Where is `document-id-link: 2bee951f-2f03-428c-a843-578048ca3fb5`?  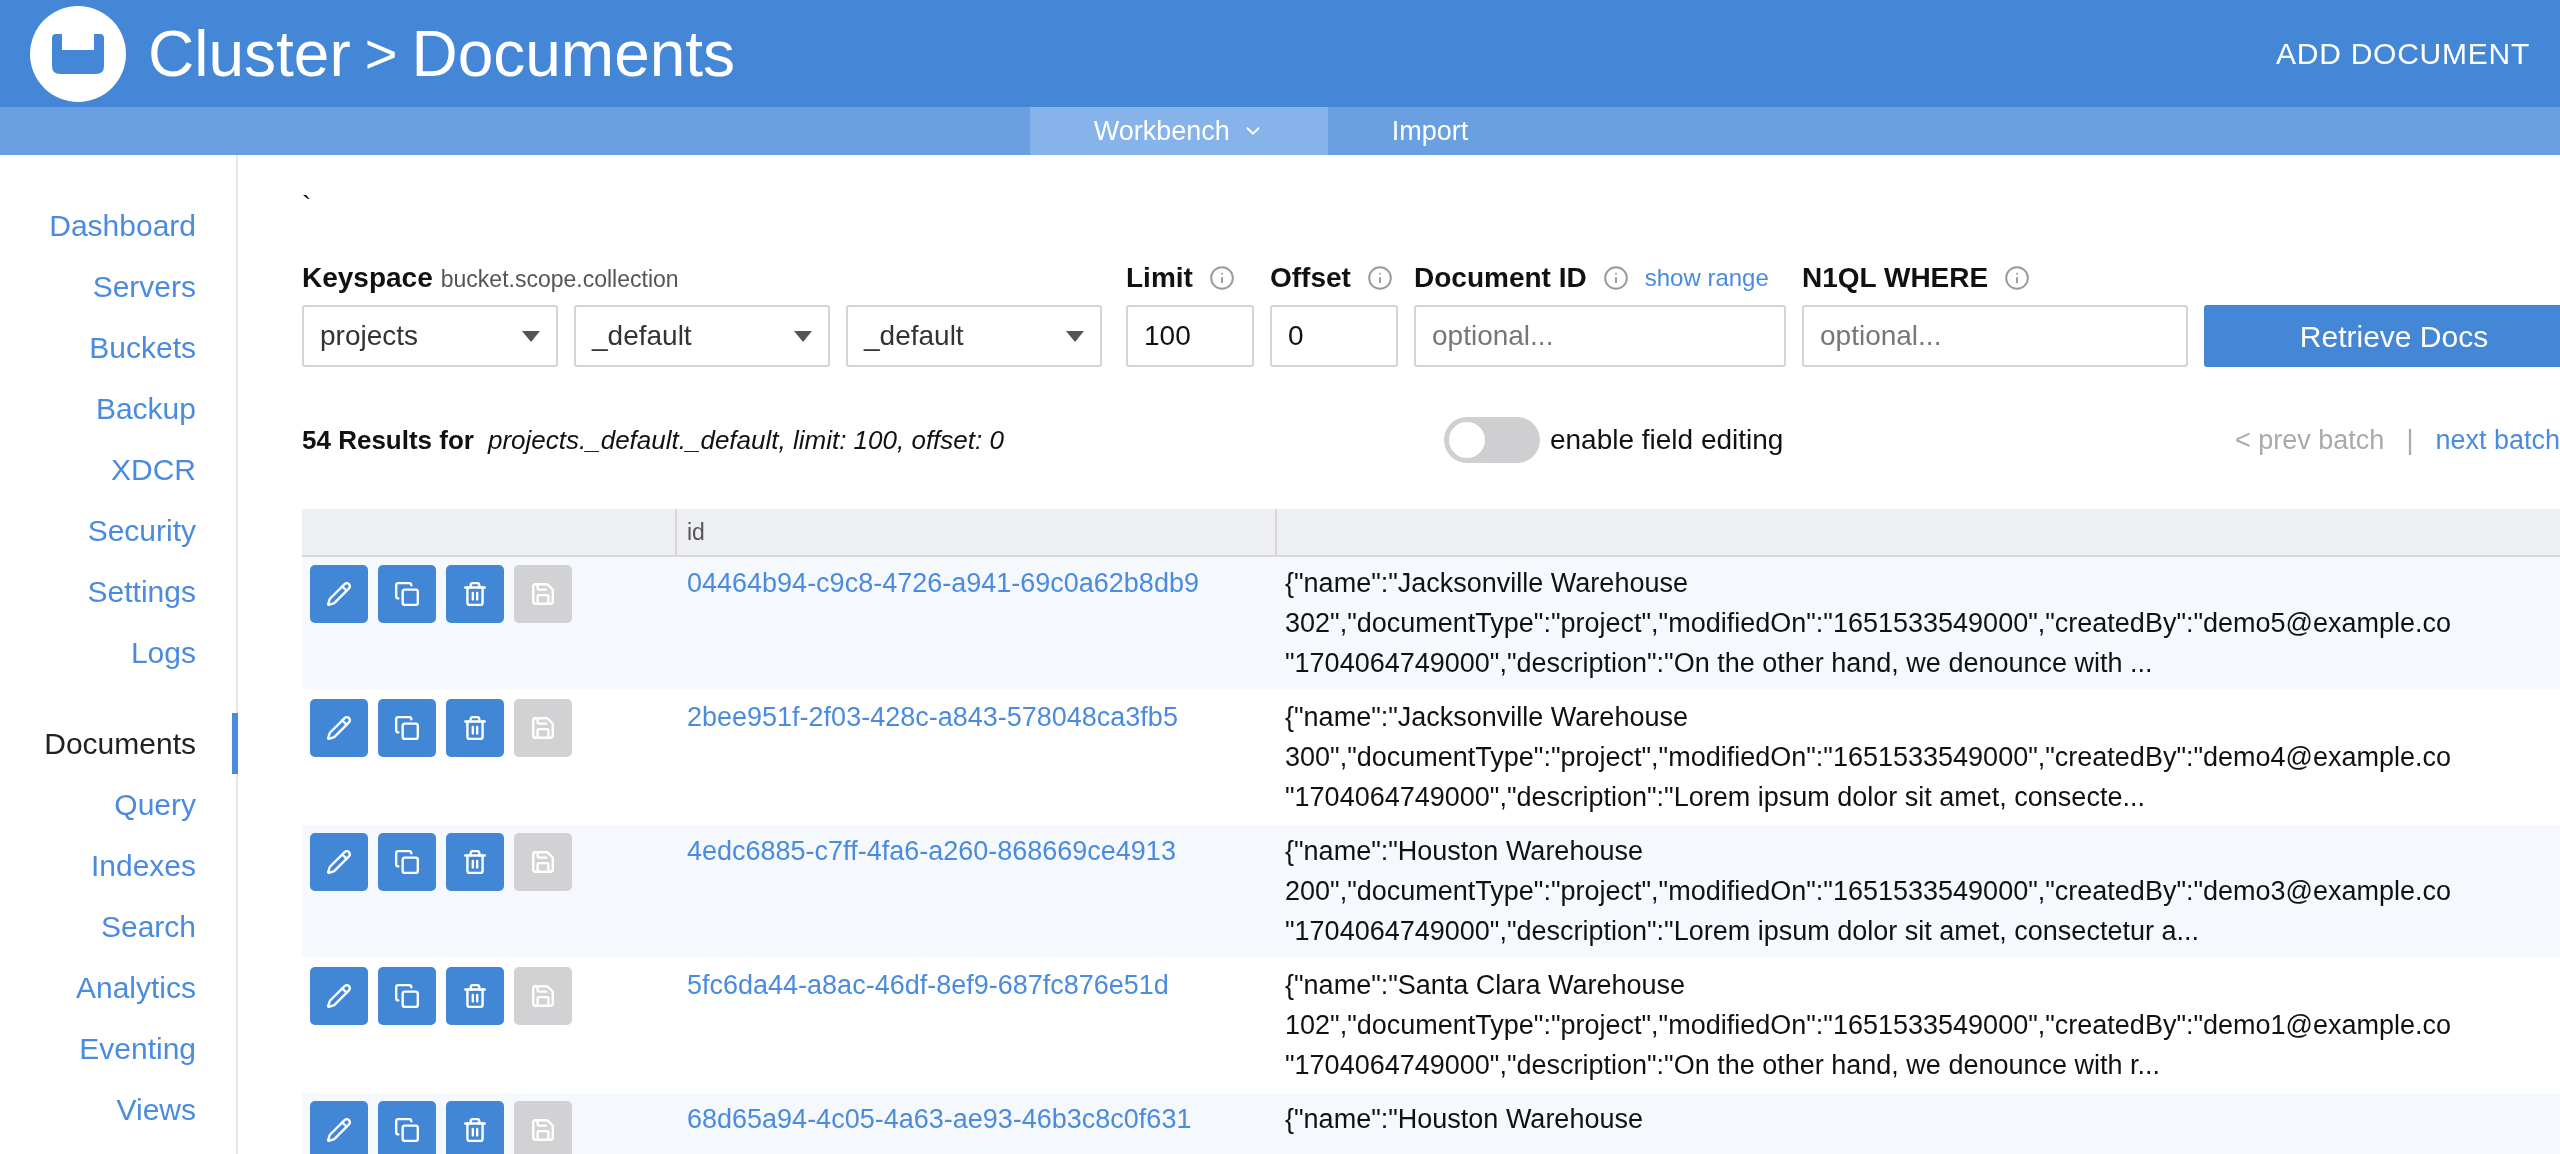 document-id-link: 2bee951f-2f03-428c-a843-578048ca3fb5 is located at coordinates (932, 717).